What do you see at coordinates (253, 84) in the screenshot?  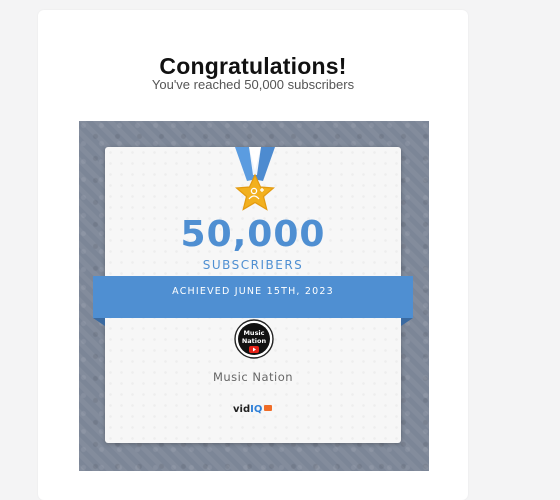 I see `page-subtitle: You've reached 50,000 subscribers` at bounding box center [253, 84].